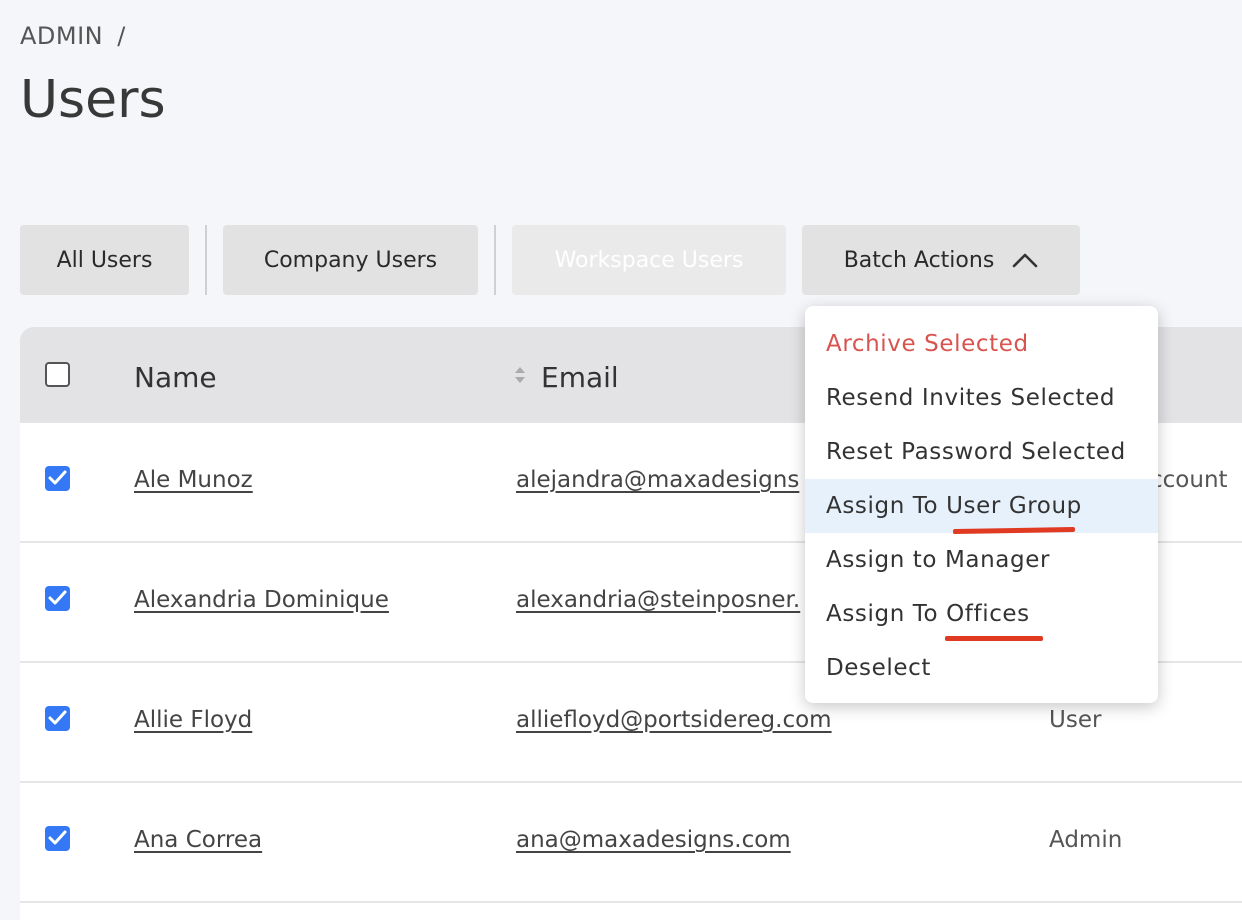  What do you see at coordinates (1025, 260) in the screenshot?
I see `chevron-up-icon` at bounding box center [1025, 260].